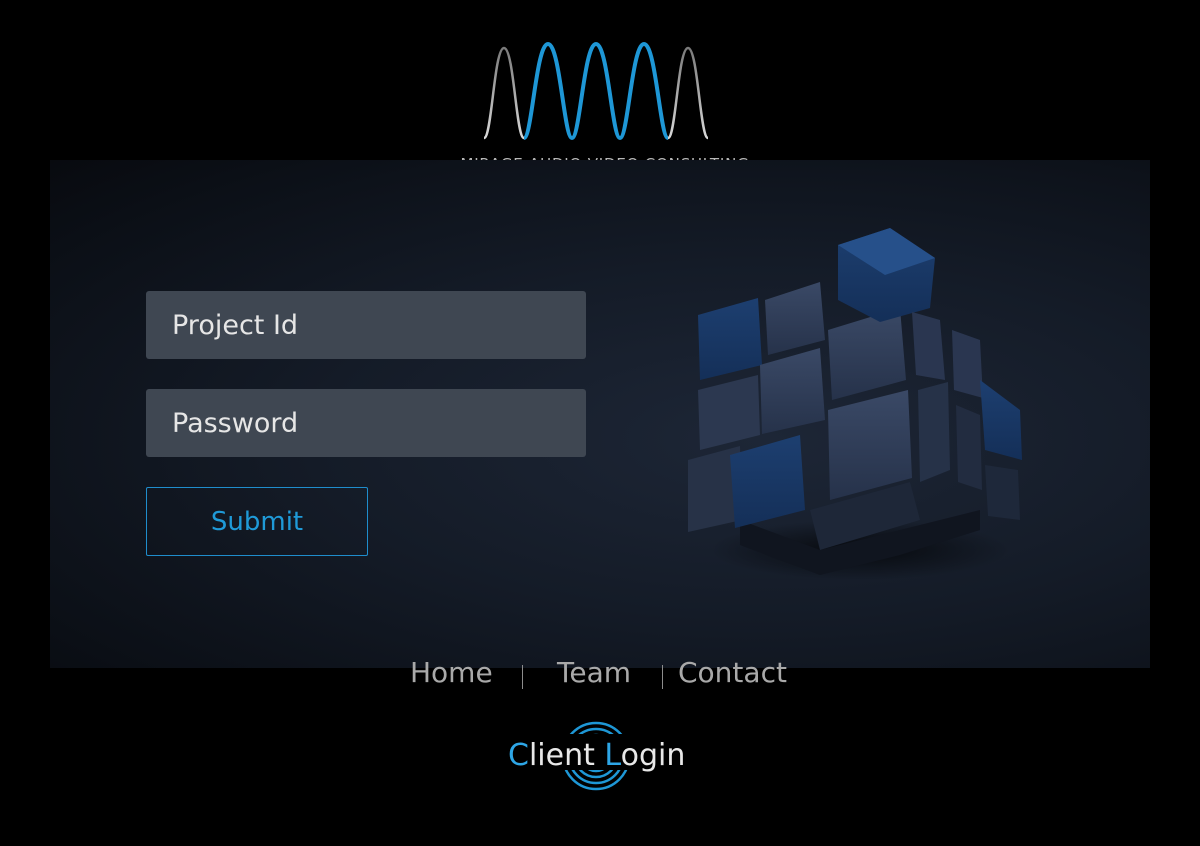 This screenshot has height=846, width=1200. I want to click on password-input, so click(366, 423).